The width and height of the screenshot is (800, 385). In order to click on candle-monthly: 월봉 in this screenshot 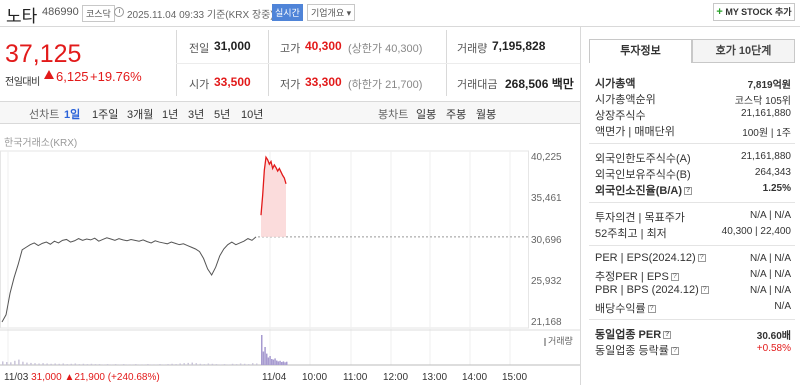, I will do `click(486, 114)`.